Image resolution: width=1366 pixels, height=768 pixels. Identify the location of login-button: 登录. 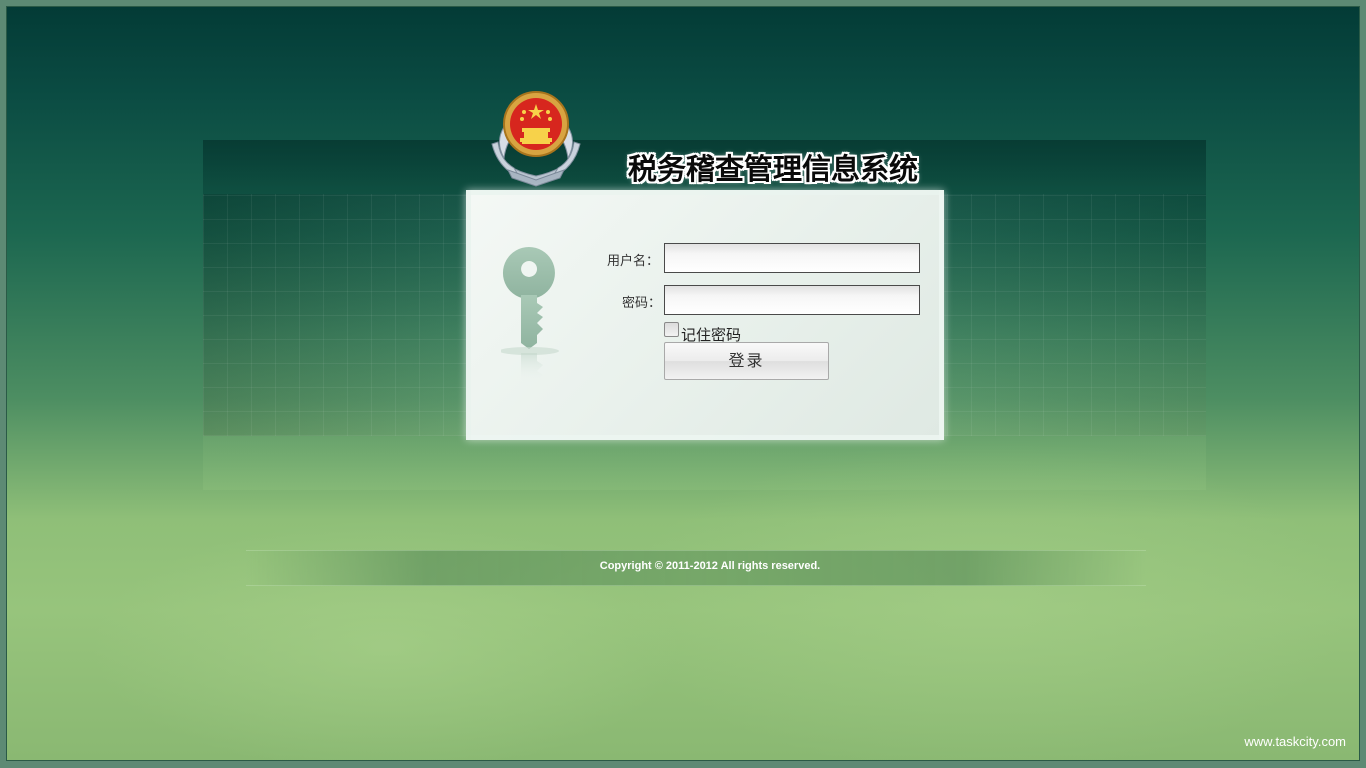
(746, 361).